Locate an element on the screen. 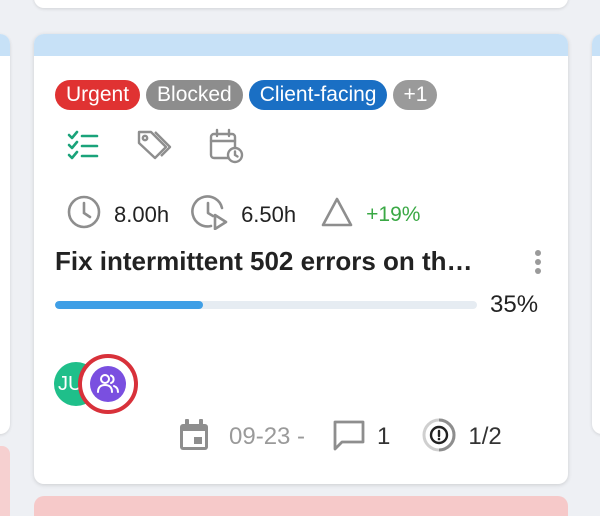 The width and height of the screenshot is (600, 516). calendar-icon is located at coordinates (194, 437).